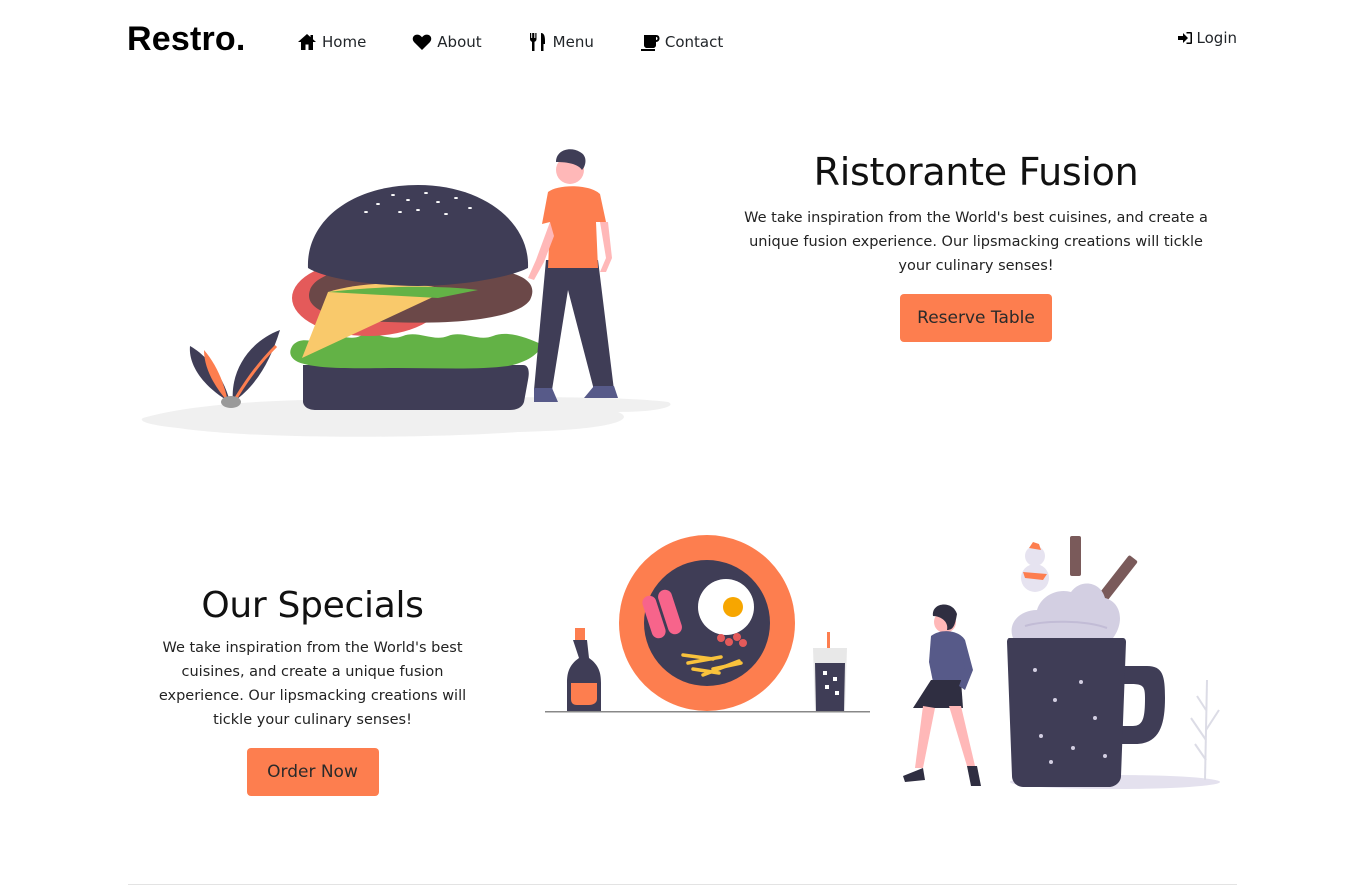 This screenshot has width=1365, height=893. I want to click on nav-item-label: Contact, so click(694, 42).